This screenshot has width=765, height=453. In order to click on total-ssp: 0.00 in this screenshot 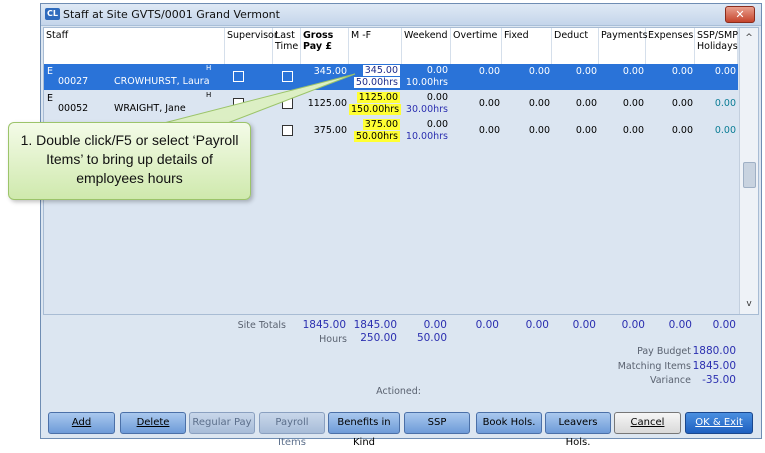, I will do `click(724, 325)`.